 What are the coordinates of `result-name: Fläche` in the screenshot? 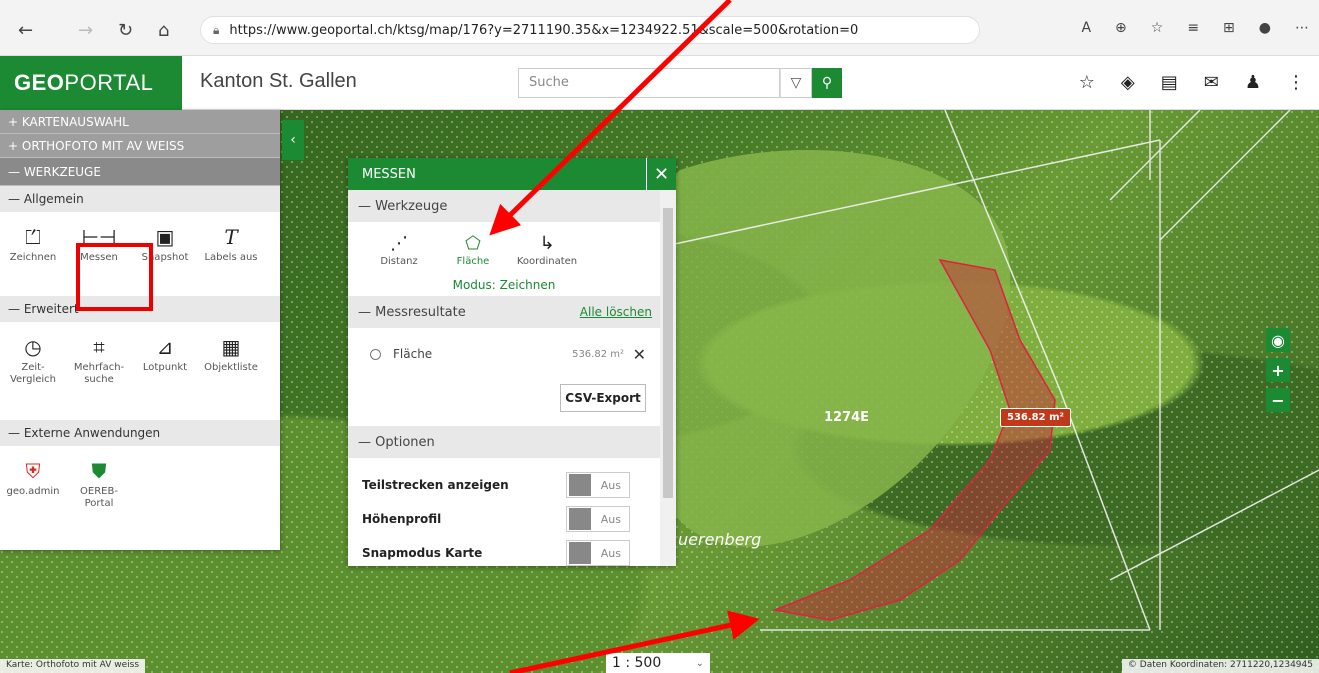 It's located at (413, 354).